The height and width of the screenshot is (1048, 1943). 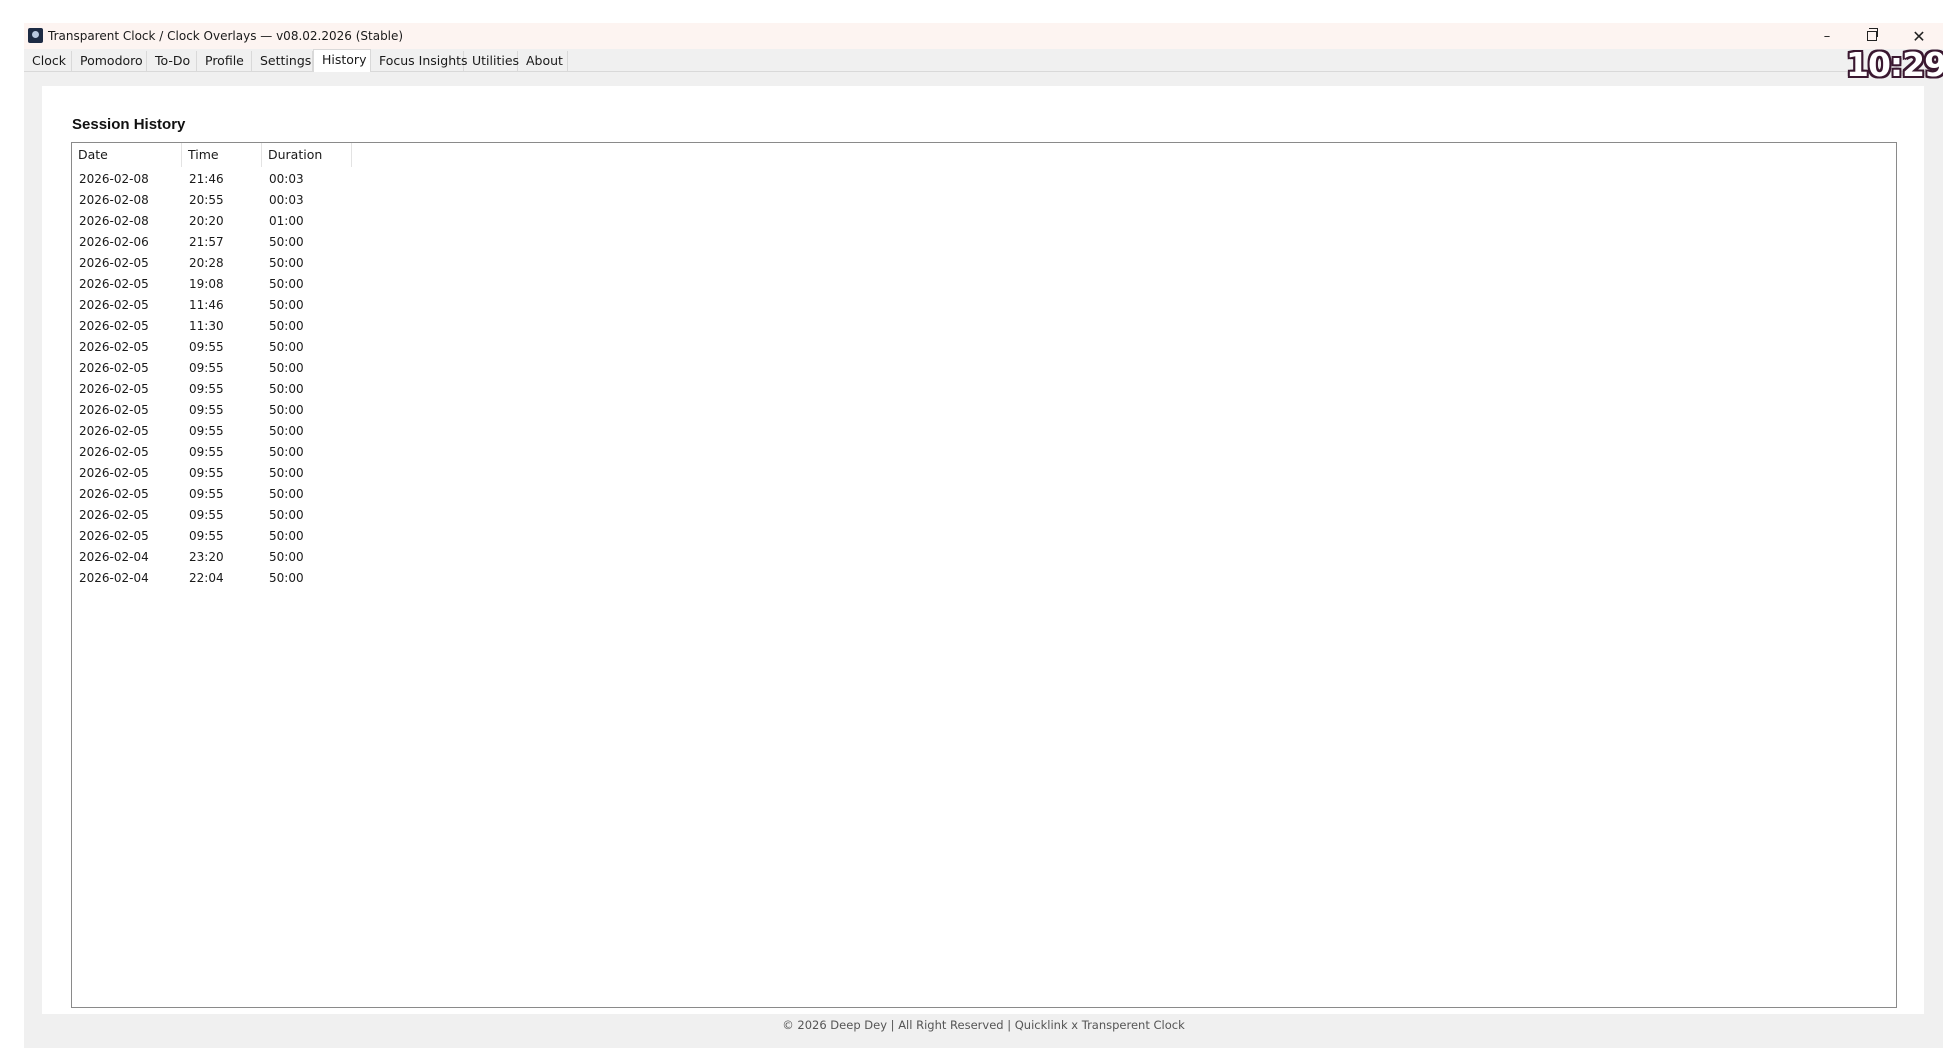 What do you see at coordinates (206, 263) in the screenshot?
I see `cell-time: 20:28` at bounding box center [206, 263].